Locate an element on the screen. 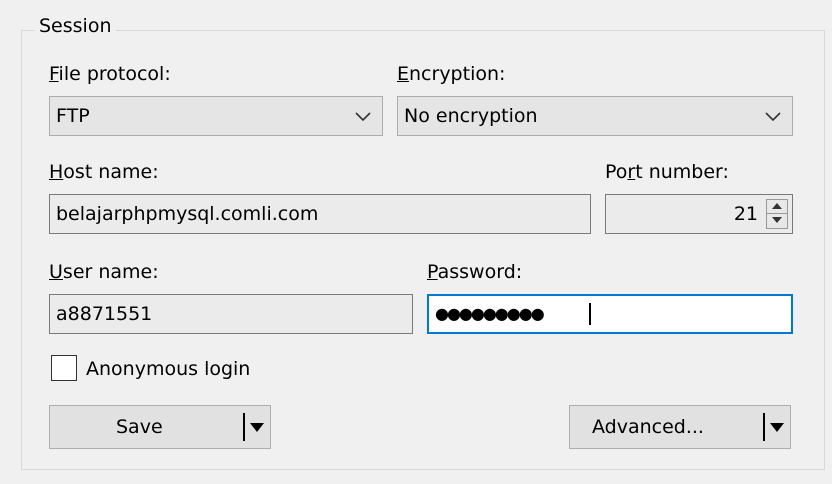 The width and height of the screenshot is (832, 484). encryption-label: Encryption: is located at coordinates (451, 74).